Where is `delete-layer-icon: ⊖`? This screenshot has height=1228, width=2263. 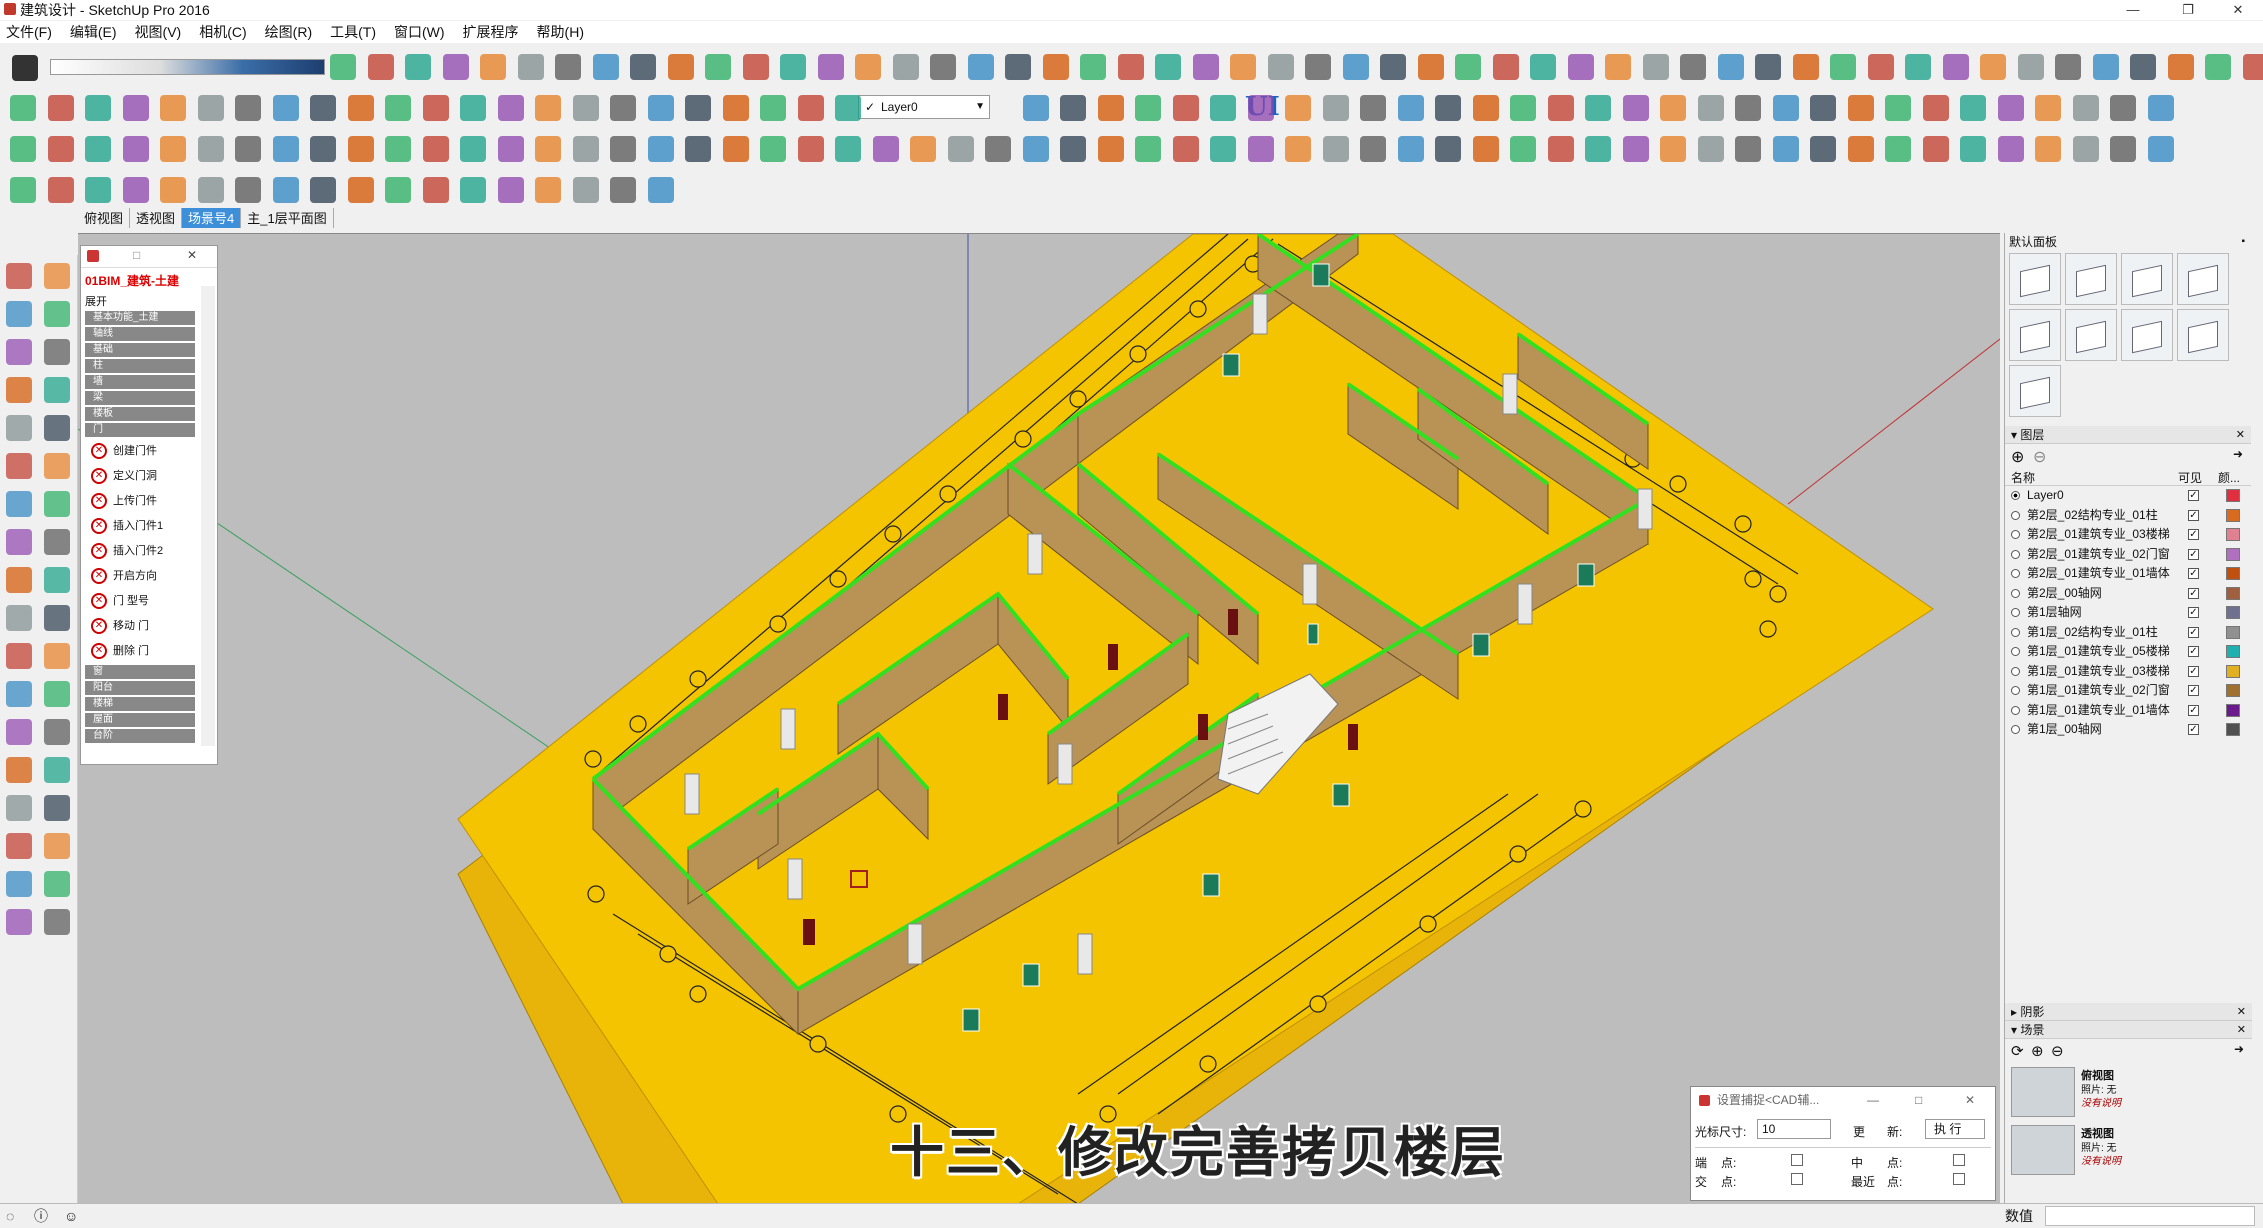
delete-layer-icon: ⊖ is located at coordinates (2039, 457).